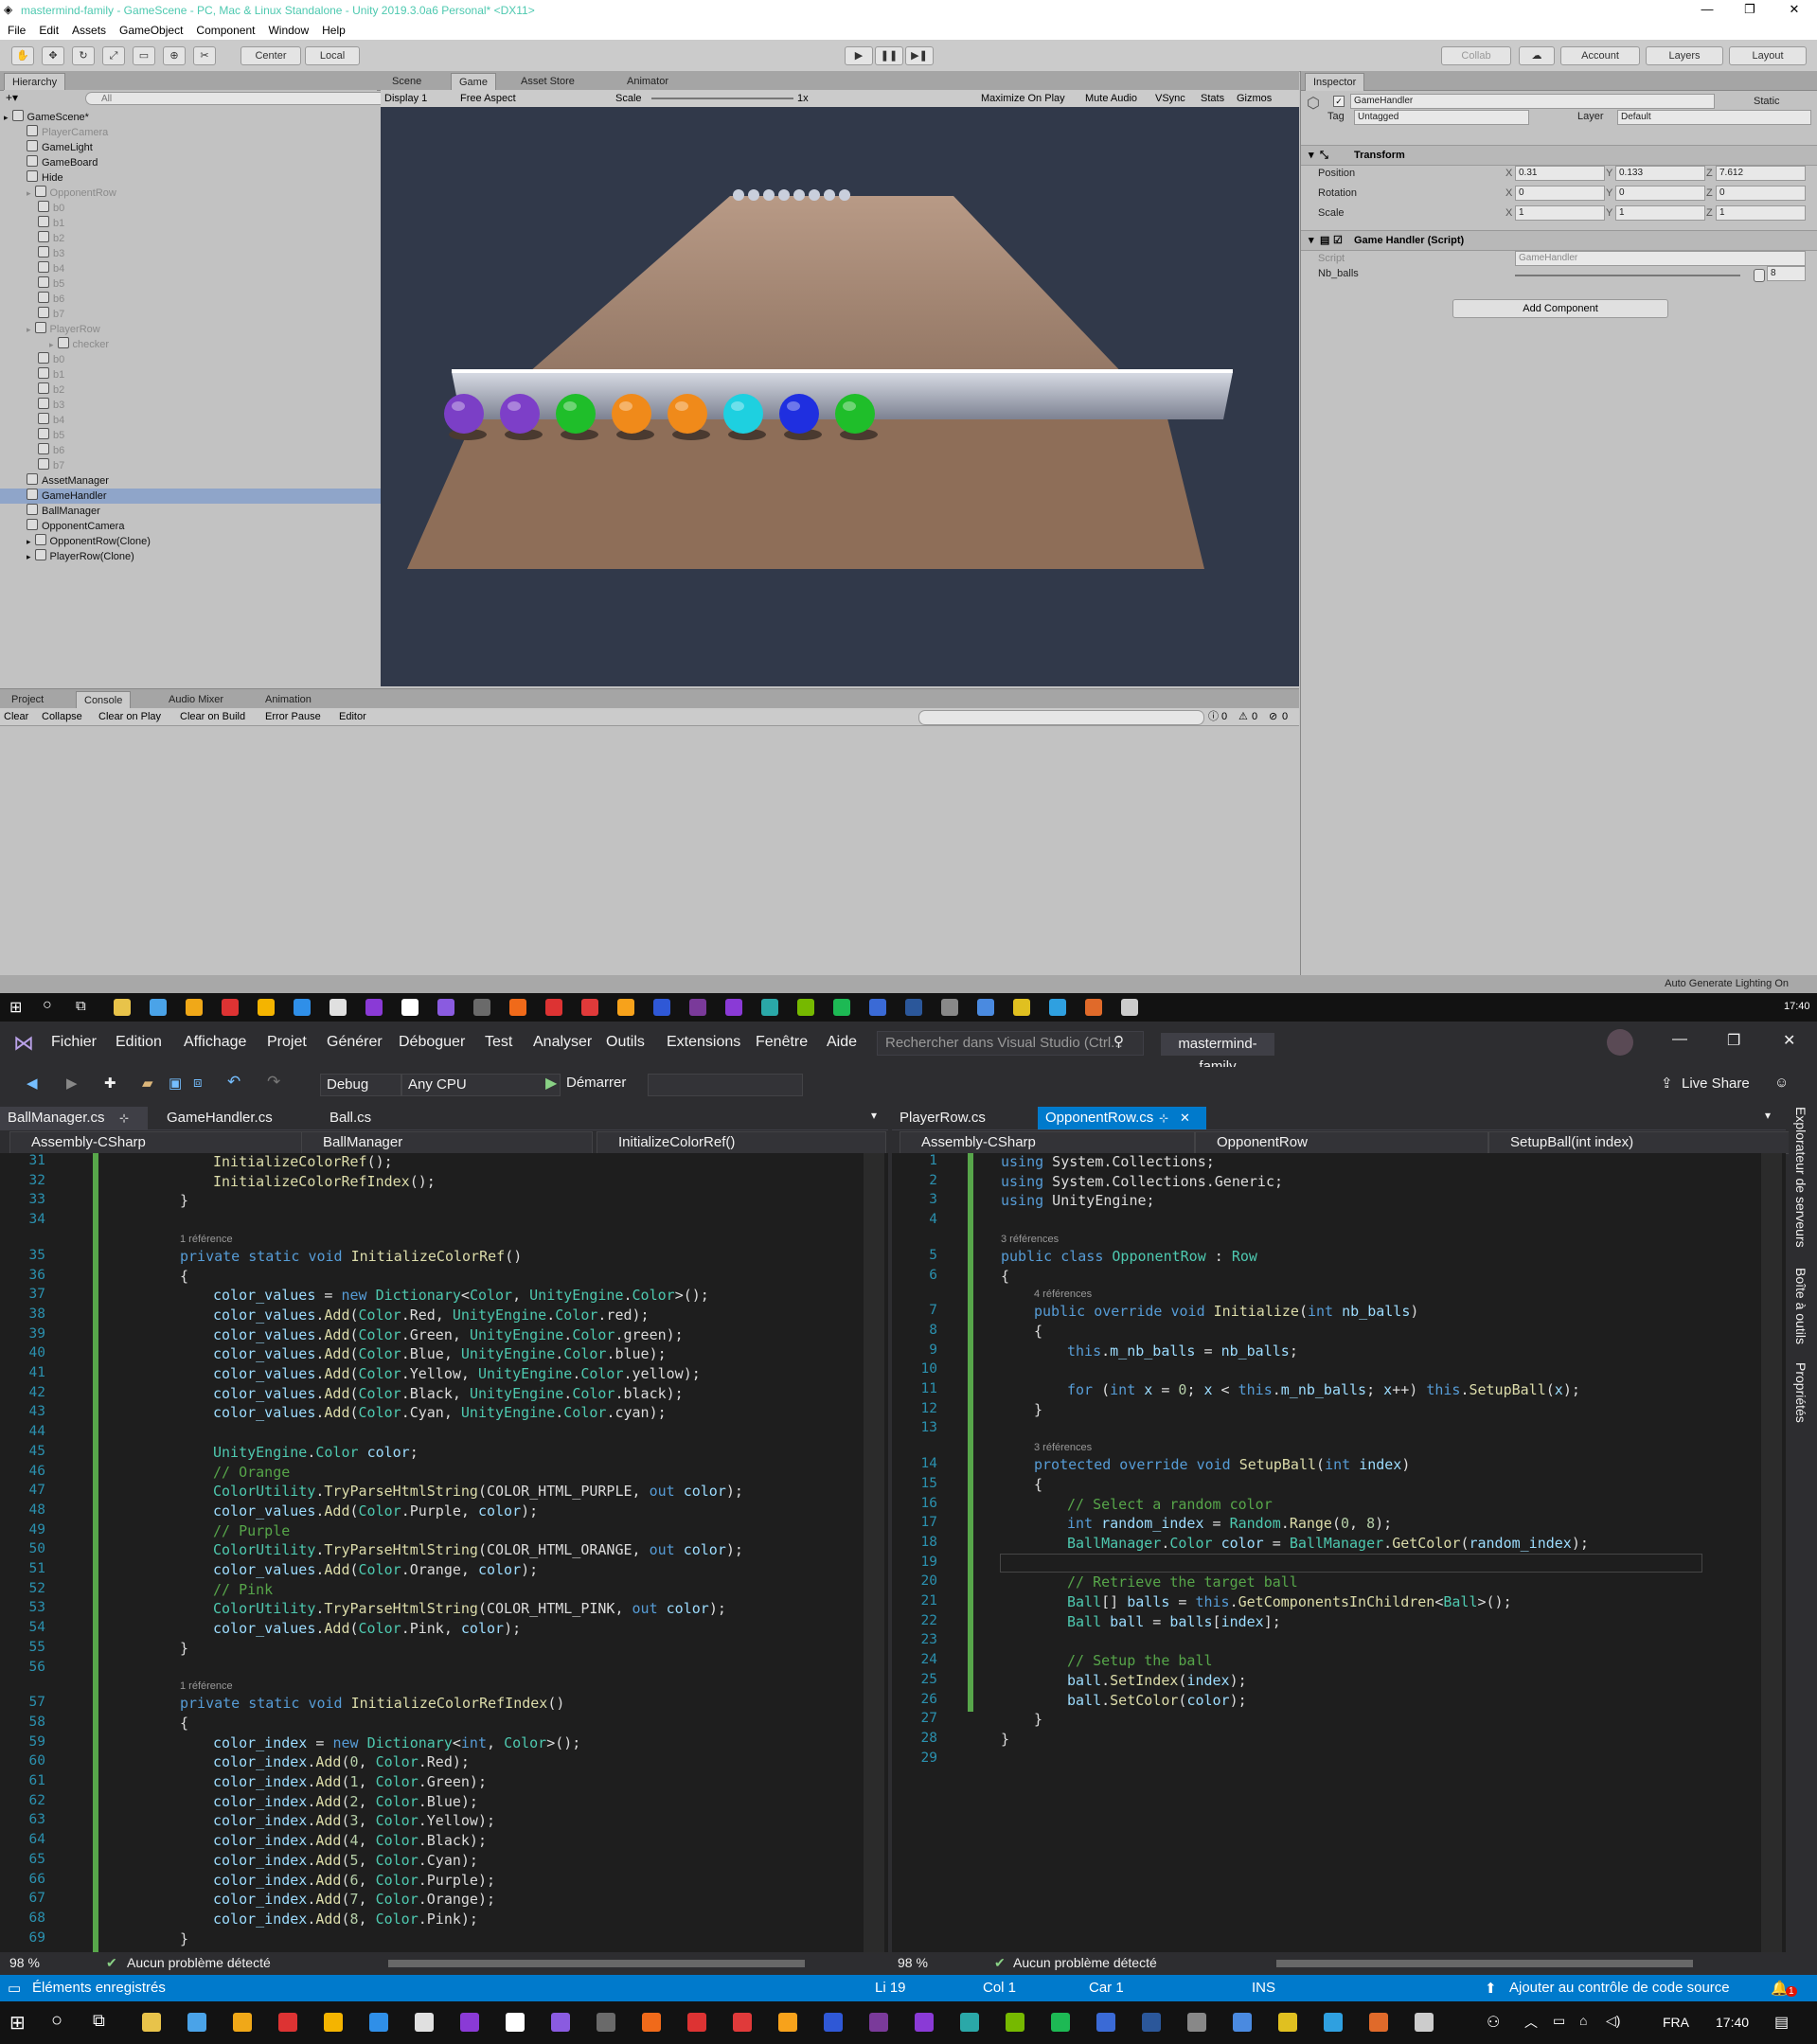  I want to click on volume-icon: ◁), so click(1613, 2021).